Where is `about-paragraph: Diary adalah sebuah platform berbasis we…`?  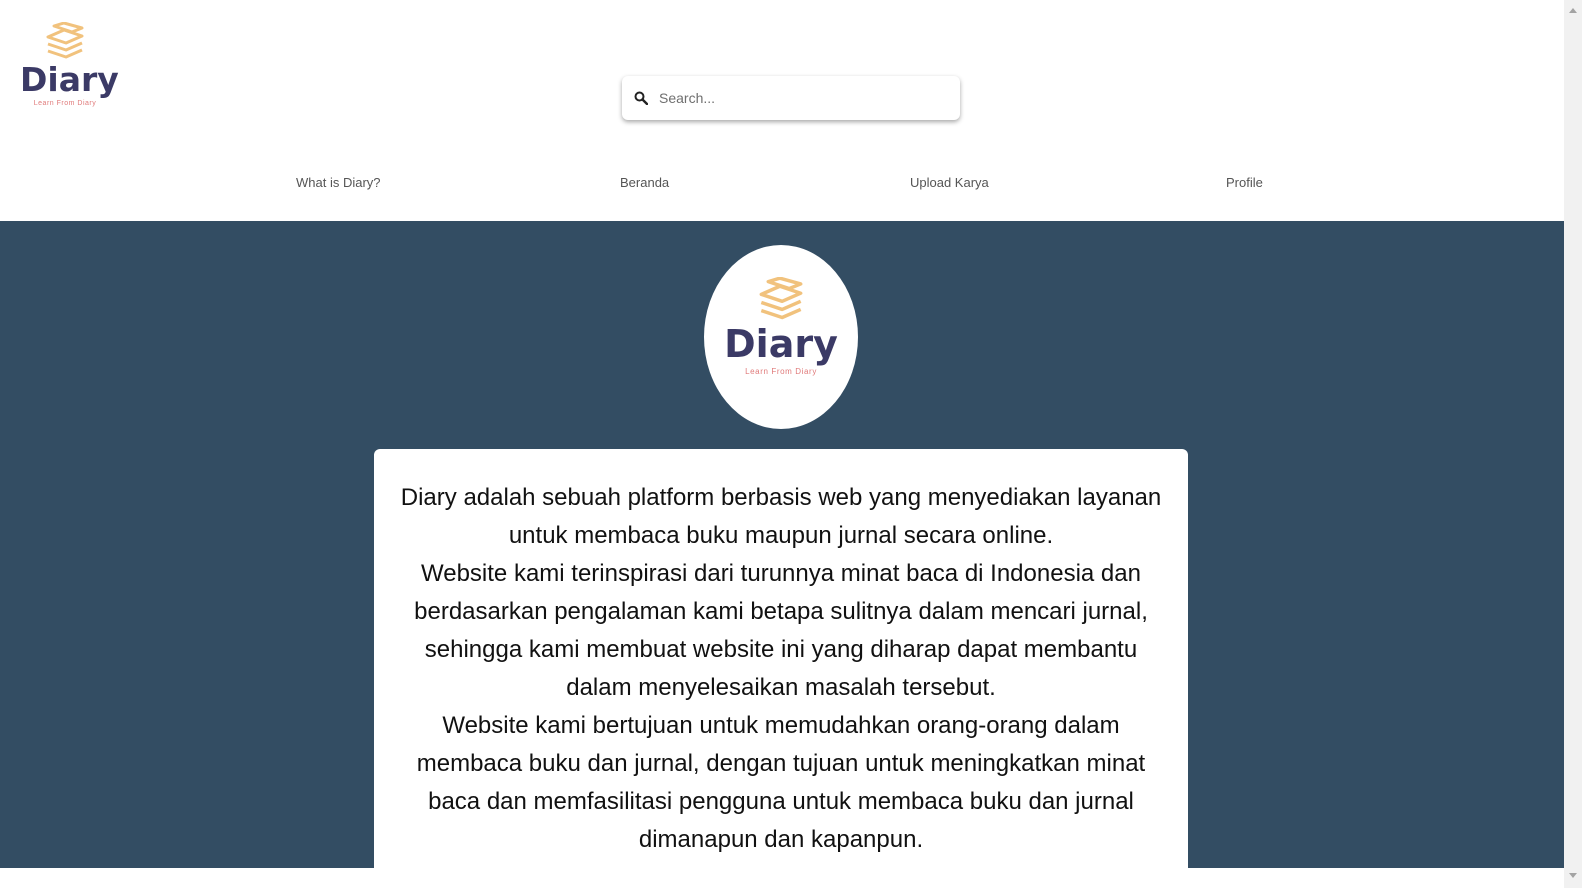
about-paragraph: Diary adalah sebuah platform berbasis we… is located at coordinates (781, 516).